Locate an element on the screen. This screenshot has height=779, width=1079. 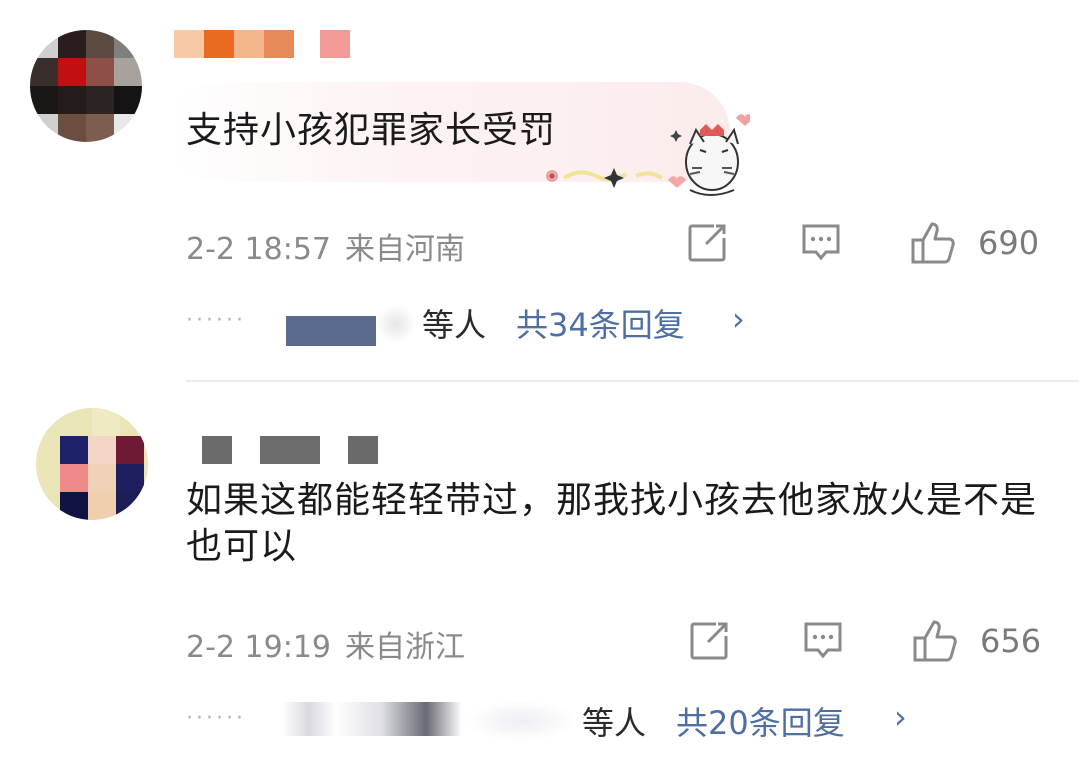
reply-summary: ······ 等人 共34条回复 › is located at coordinates (586, 323).